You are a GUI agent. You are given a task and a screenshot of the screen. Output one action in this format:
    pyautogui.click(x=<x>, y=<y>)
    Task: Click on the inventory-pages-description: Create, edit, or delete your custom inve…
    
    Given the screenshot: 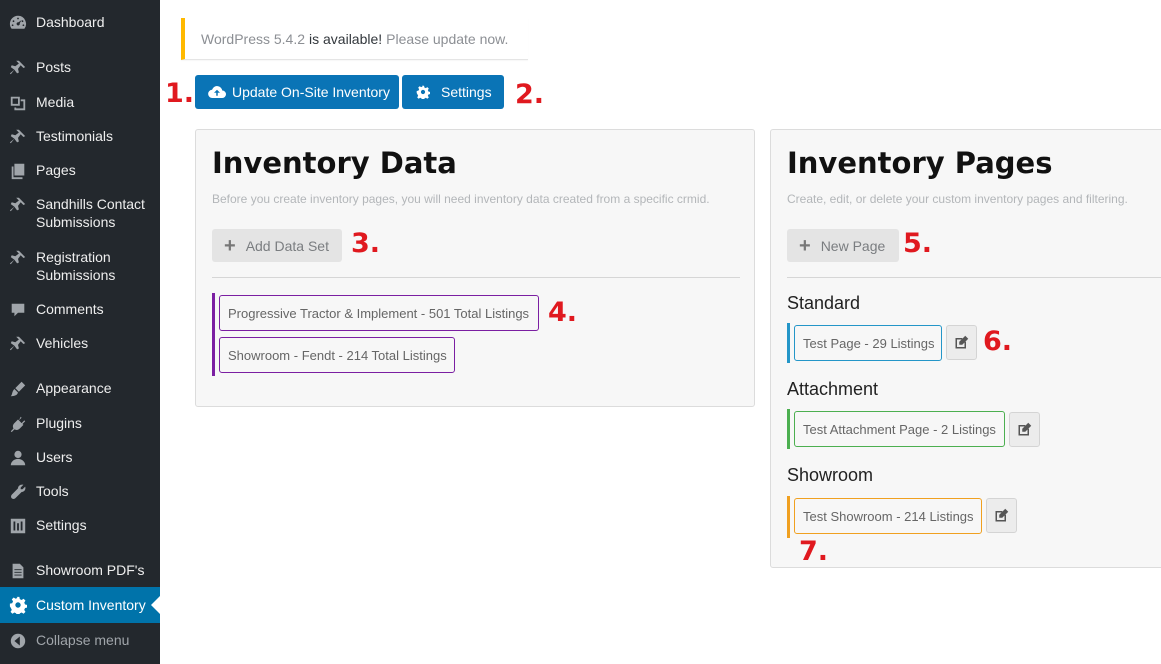 What is the action you would take?
    pyautogui.click(x=957, y=199)
    